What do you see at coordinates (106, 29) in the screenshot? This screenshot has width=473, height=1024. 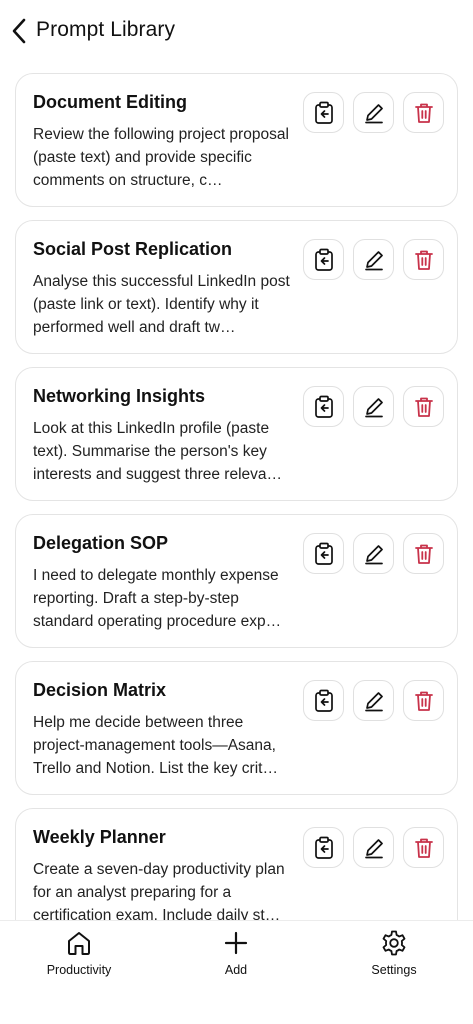 I see `page-title: Prompt Library` at bounding box center [106, 29].